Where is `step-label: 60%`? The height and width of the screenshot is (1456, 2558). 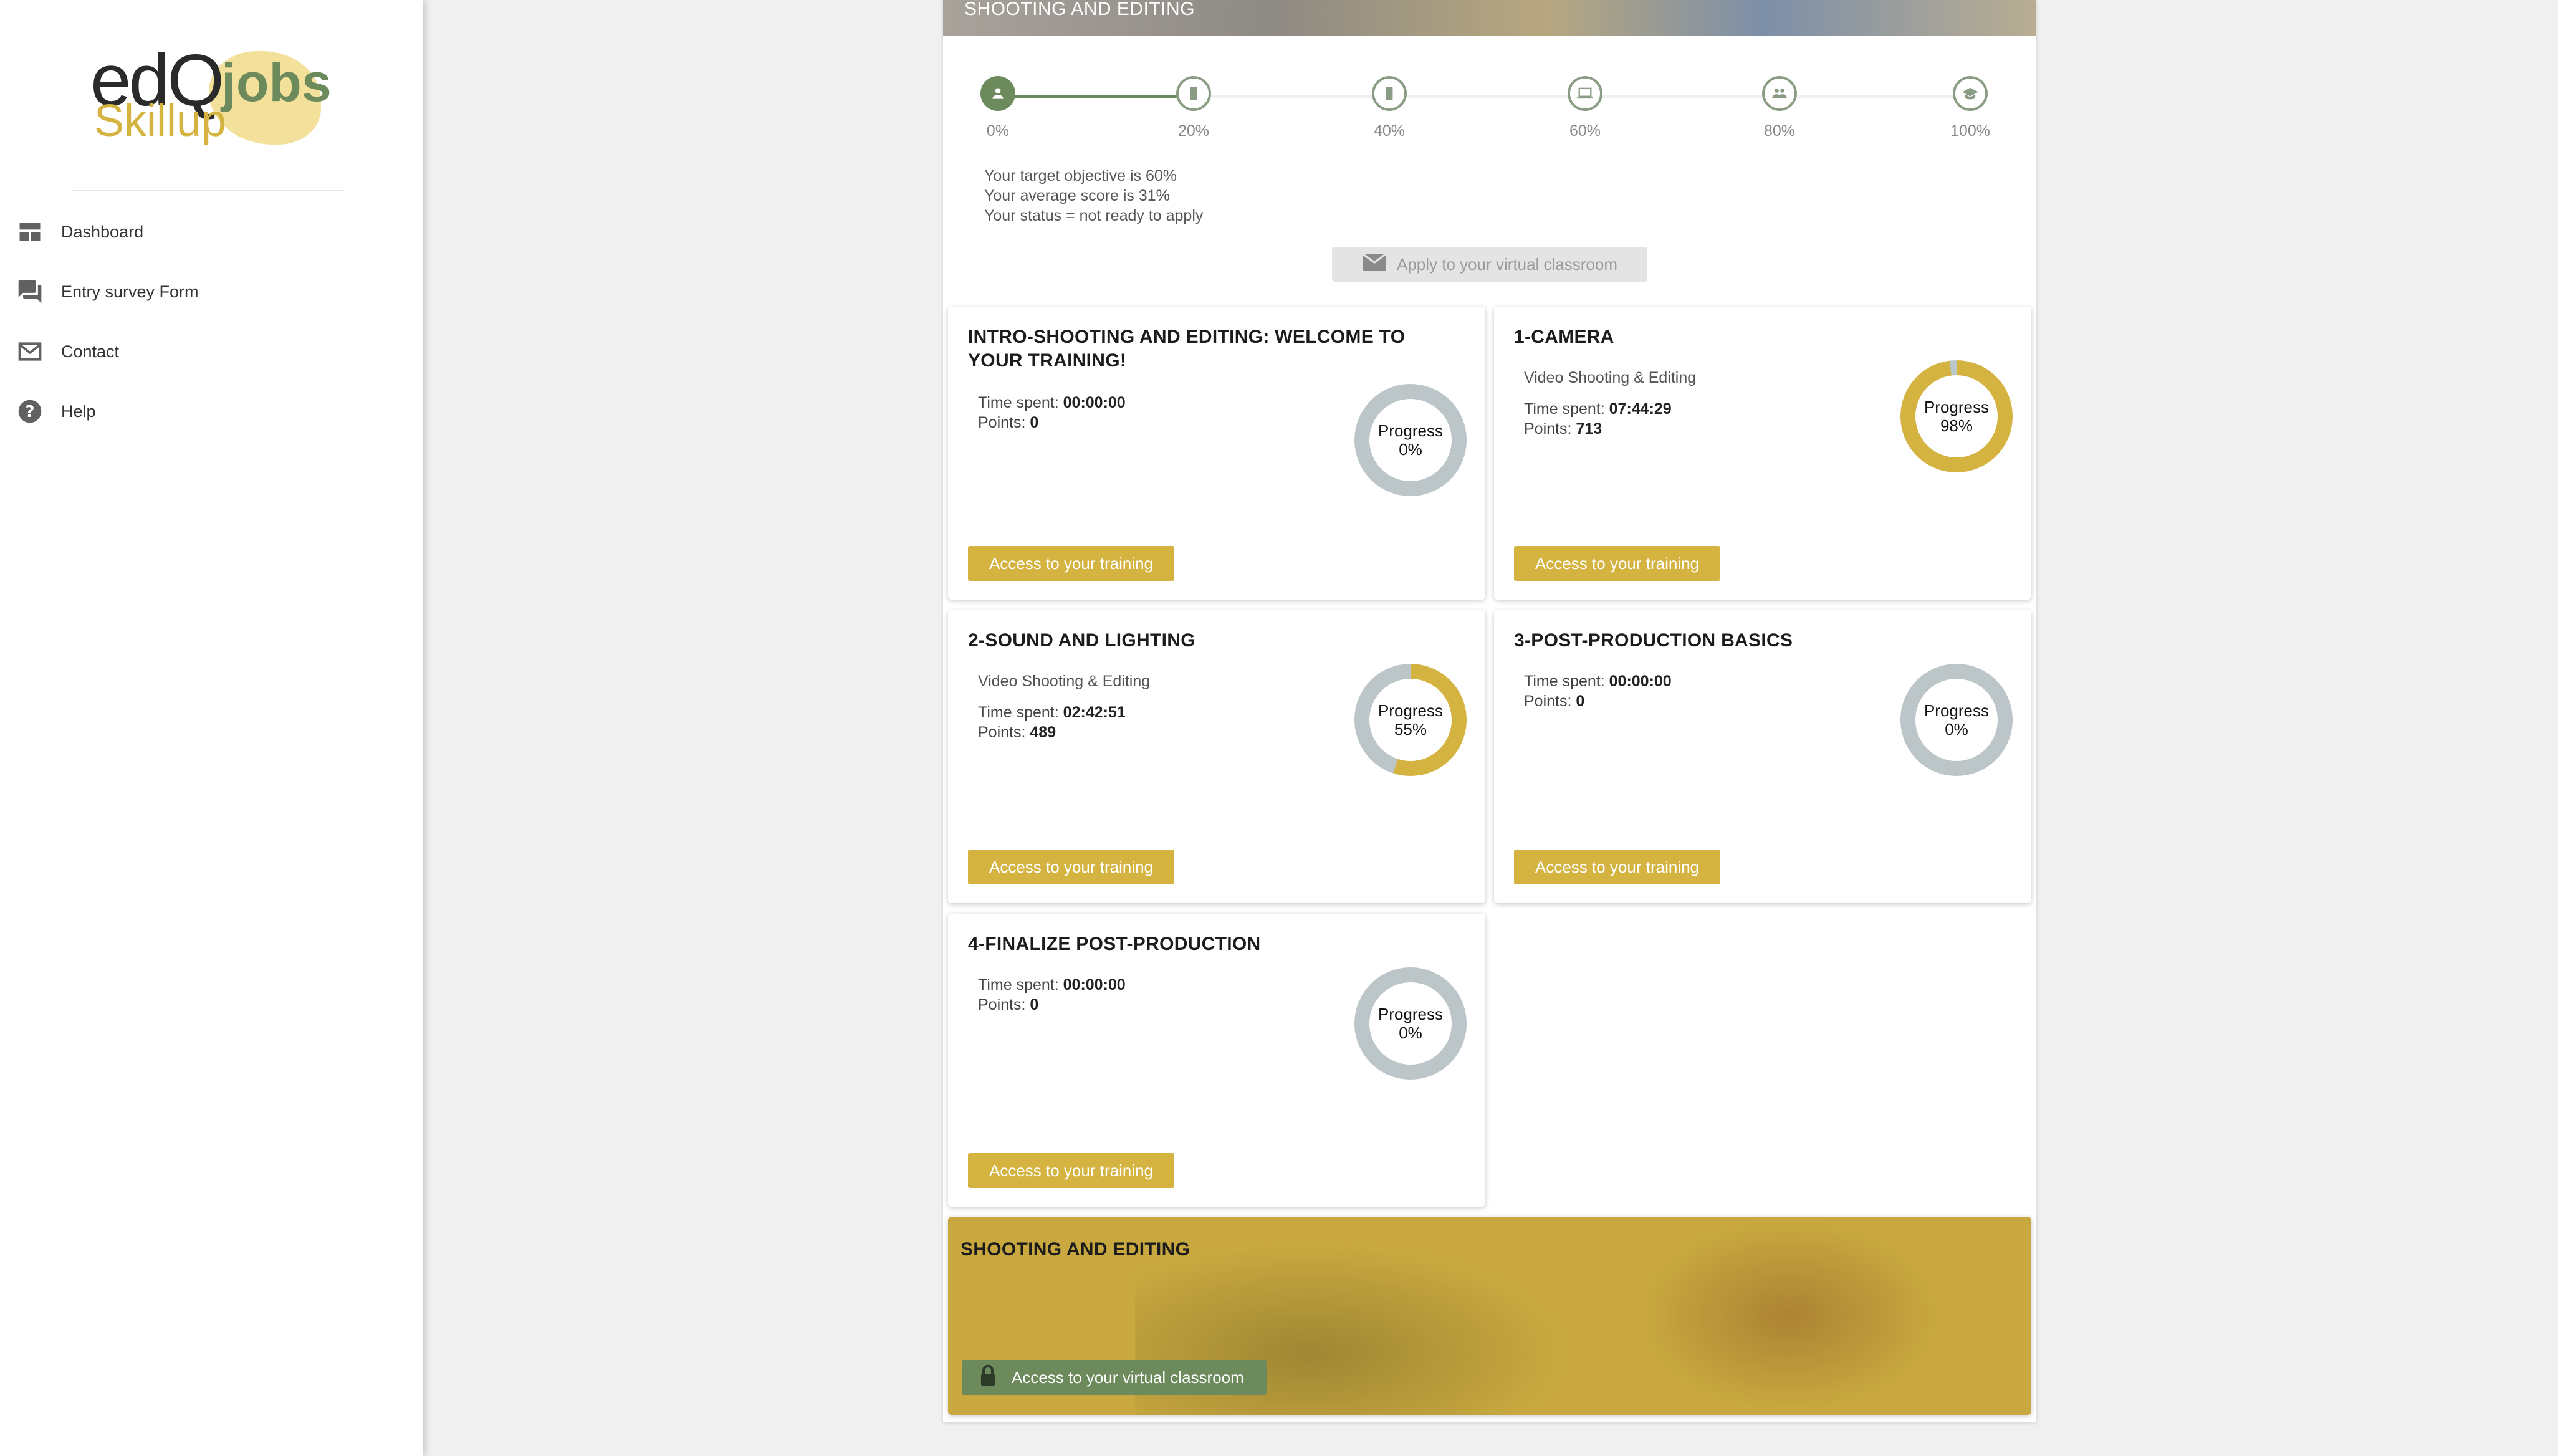 step-label: 60% is located at coordinates (1585, 131).